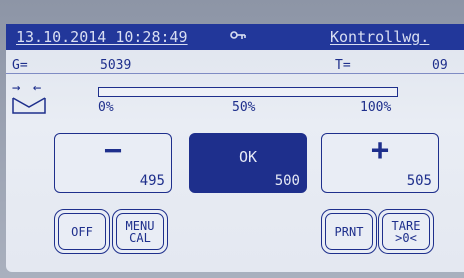  I want to click on key-icon, so click(238, 37).